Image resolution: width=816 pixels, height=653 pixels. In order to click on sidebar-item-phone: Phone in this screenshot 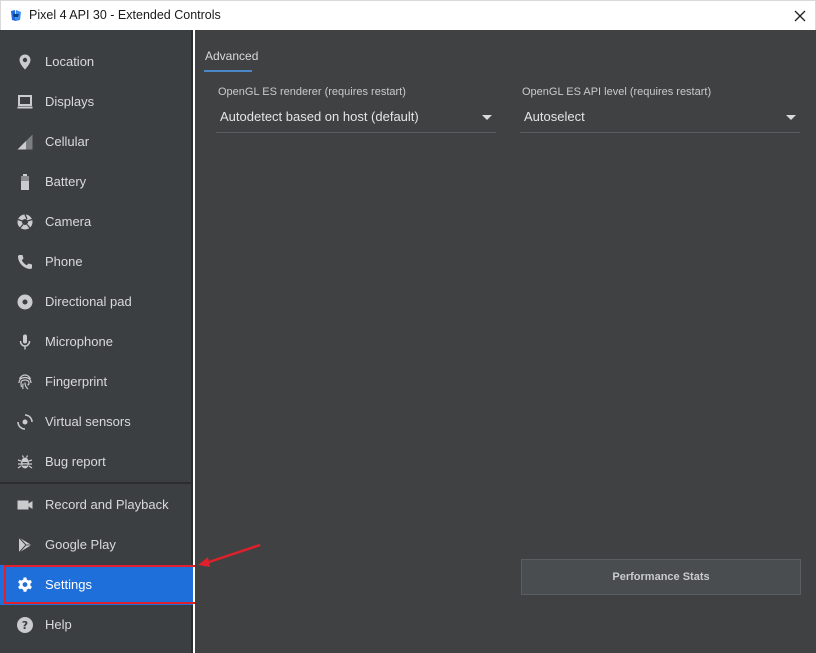, I will do `click(96, 262)`.